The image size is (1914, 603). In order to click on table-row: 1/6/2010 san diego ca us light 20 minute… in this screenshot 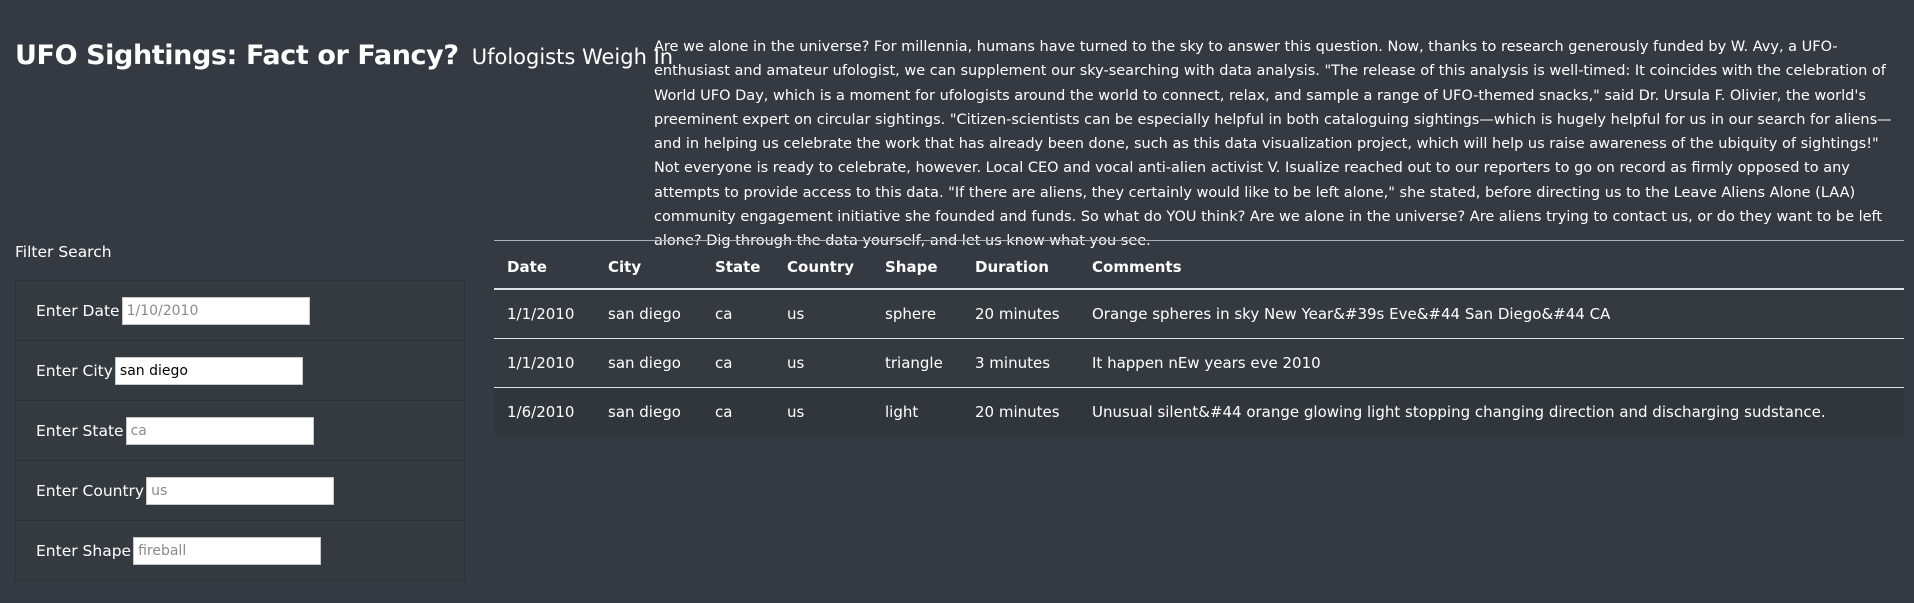, I will do `click(1199, 411)`.